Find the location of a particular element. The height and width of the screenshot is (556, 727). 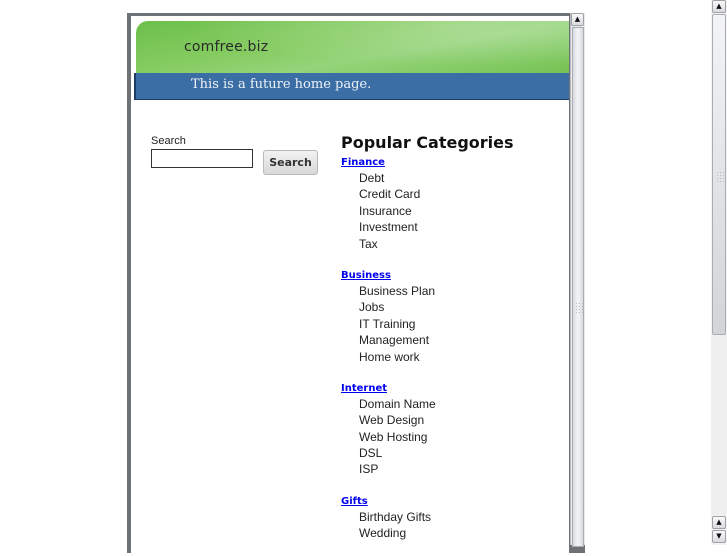

category-link-finance: Finance is located at coordinates (451, 163).